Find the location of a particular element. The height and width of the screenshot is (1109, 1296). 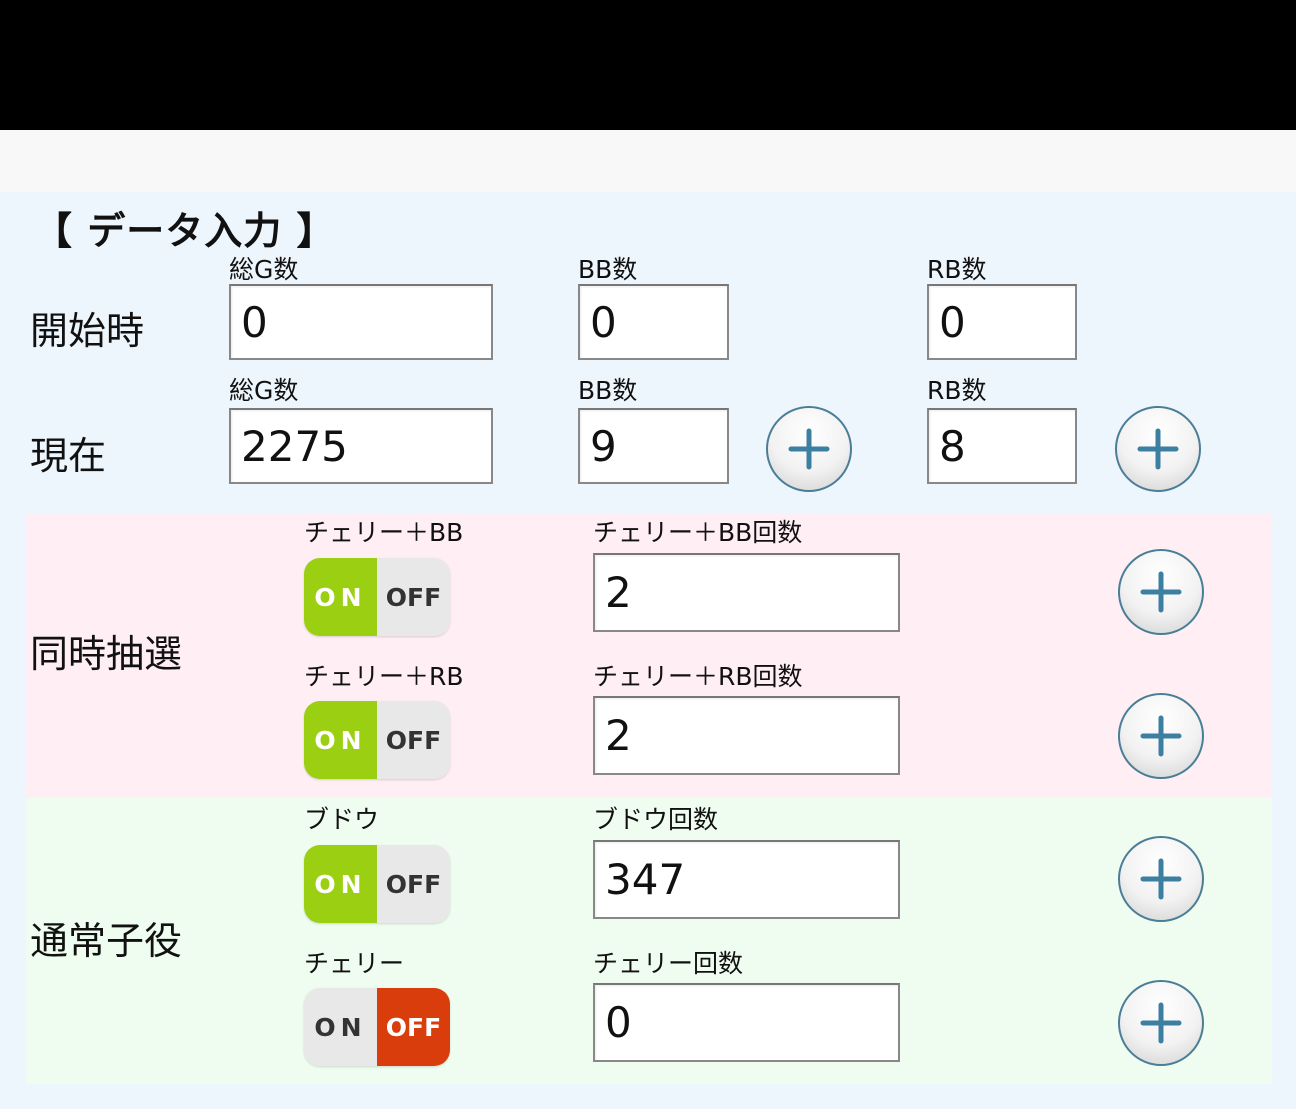

cherry-bb-count-label: チェリー＋BB回数 is located at coordinates (698, 532).